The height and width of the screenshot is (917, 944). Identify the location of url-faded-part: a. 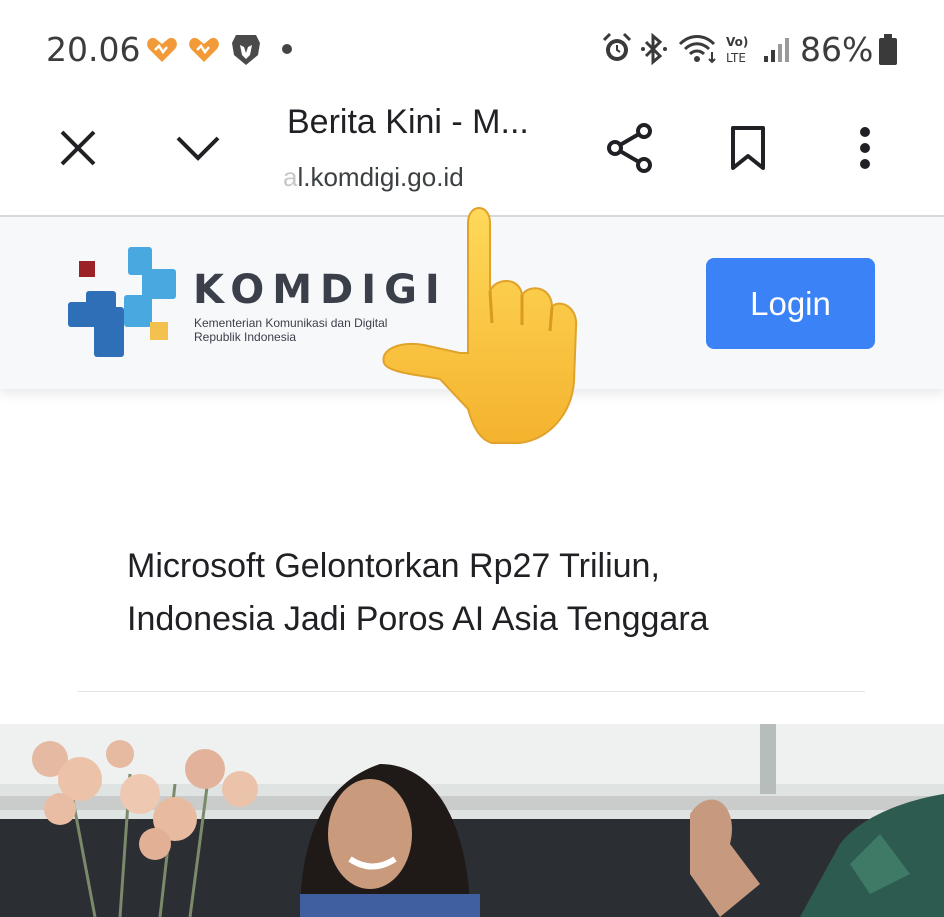
(290, 177).